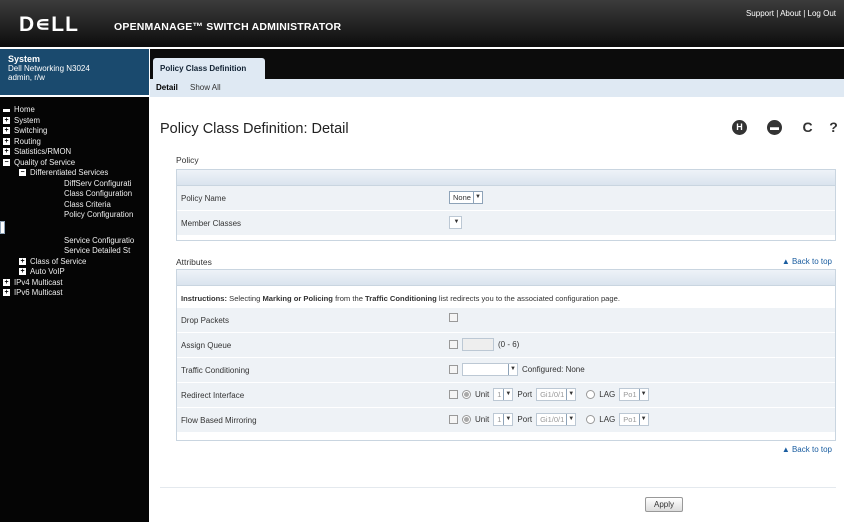 This screenshot has height=522, width=844. I want to click on nav-item-class-criteria: Class Criteria, so click(74, 205).